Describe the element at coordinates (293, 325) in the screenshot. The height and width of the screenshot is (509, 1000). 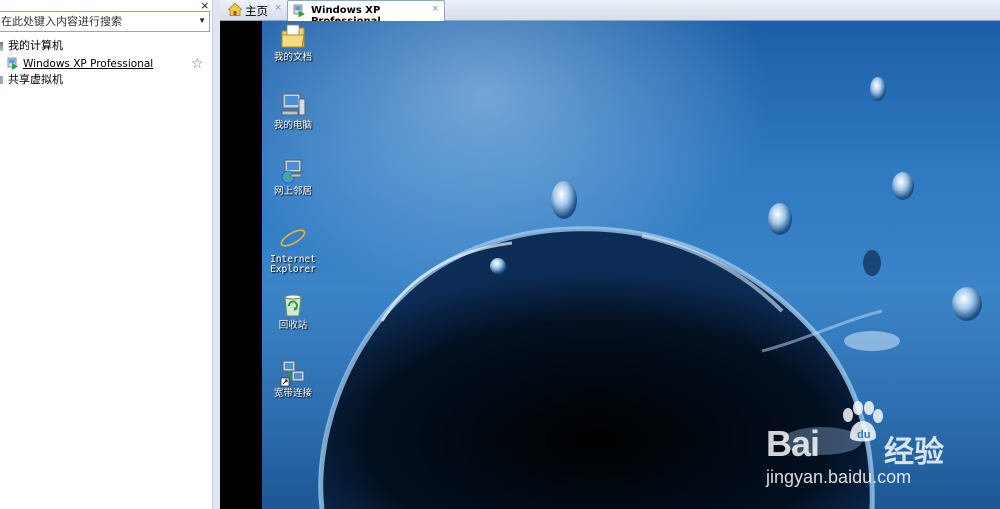
I see `desktop-icon-label: 回收站` at that location.